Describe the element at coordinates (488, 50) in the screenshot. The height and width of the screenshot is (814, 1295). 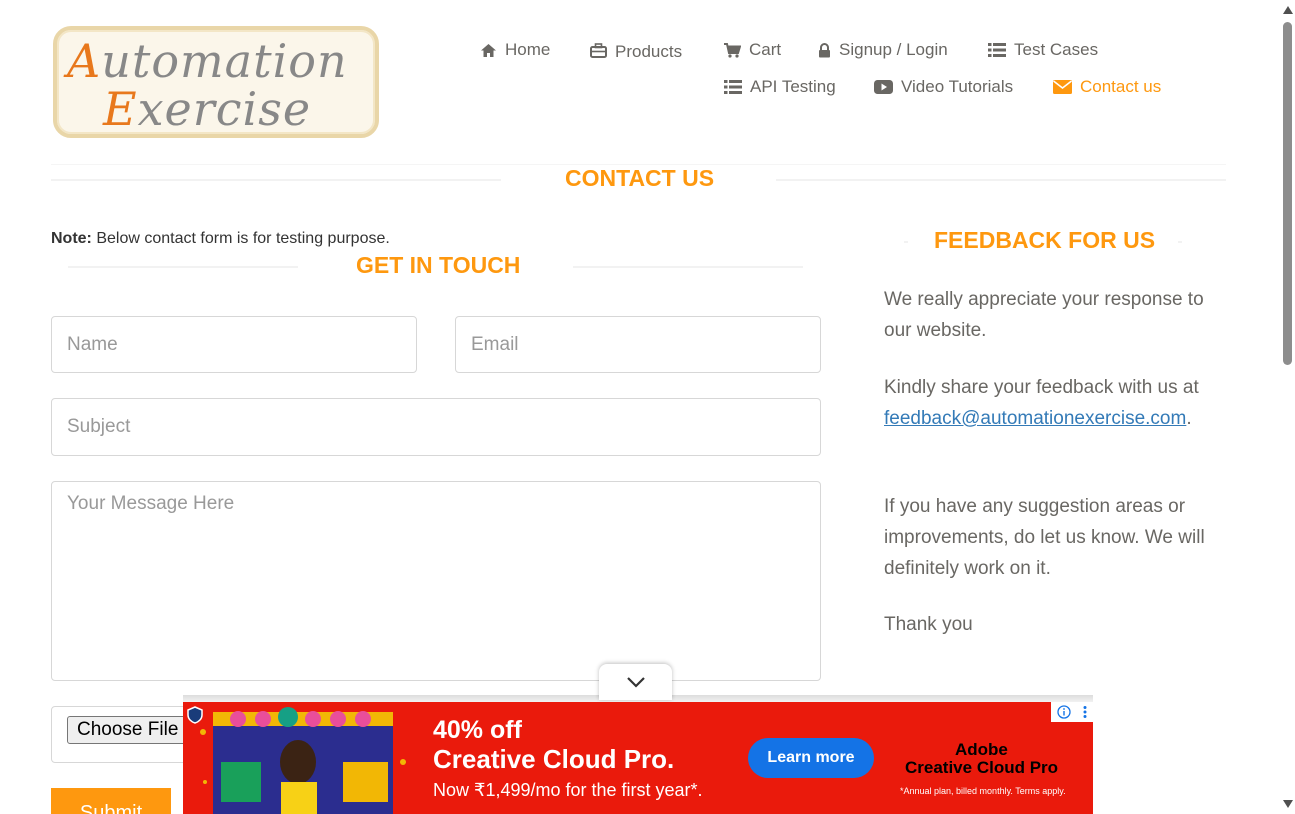
I see `home-icon` at that location.